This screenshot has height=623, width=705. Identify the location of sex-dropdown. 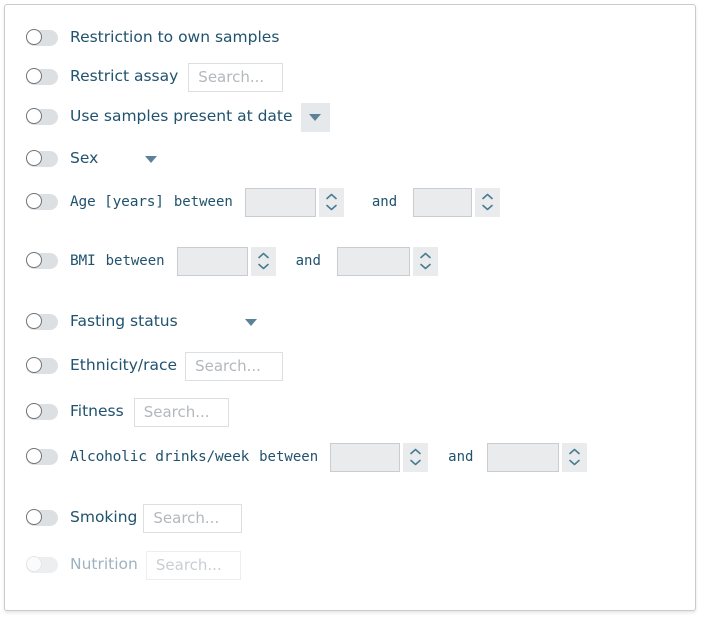
(151, 159).